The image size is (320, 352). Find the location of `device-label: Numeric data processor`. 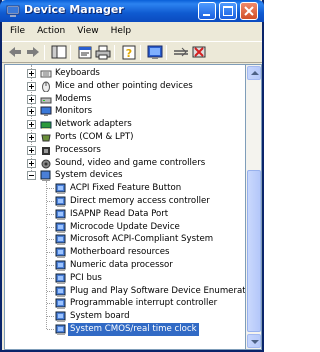

device-label: Numeric data processor is located at coordinates (121, 265).